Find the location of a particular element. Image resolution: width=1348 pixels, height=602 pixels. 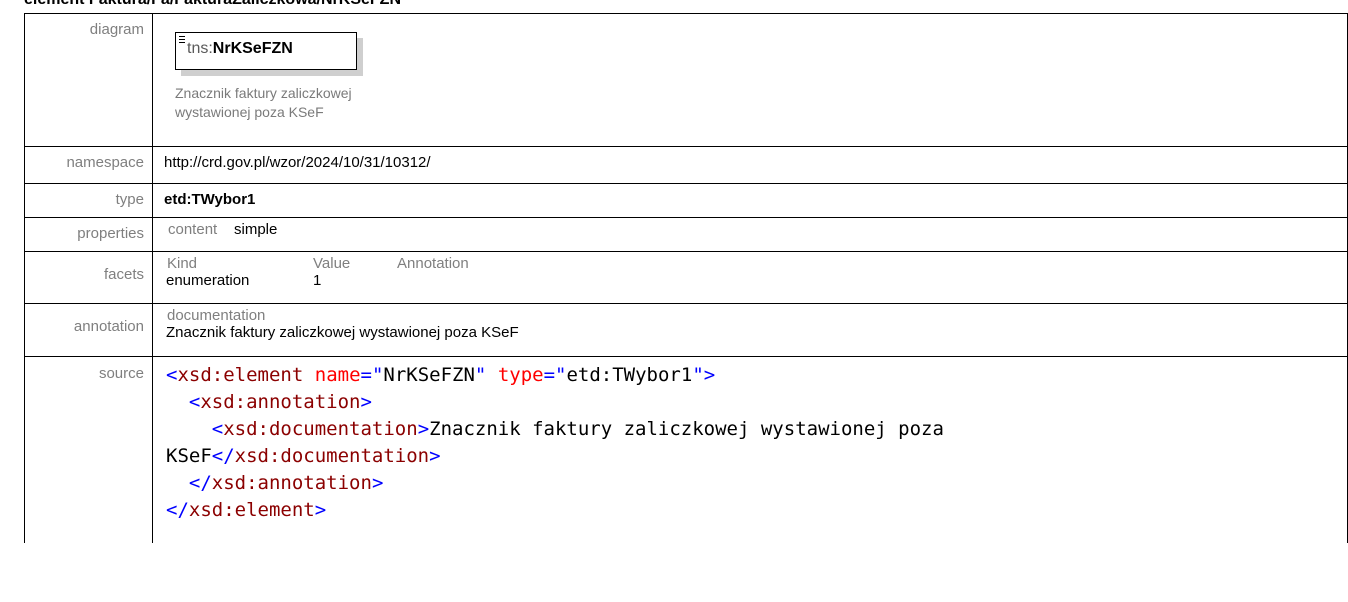

diagram-prefix: tns: is located at coordinates (200, 48).